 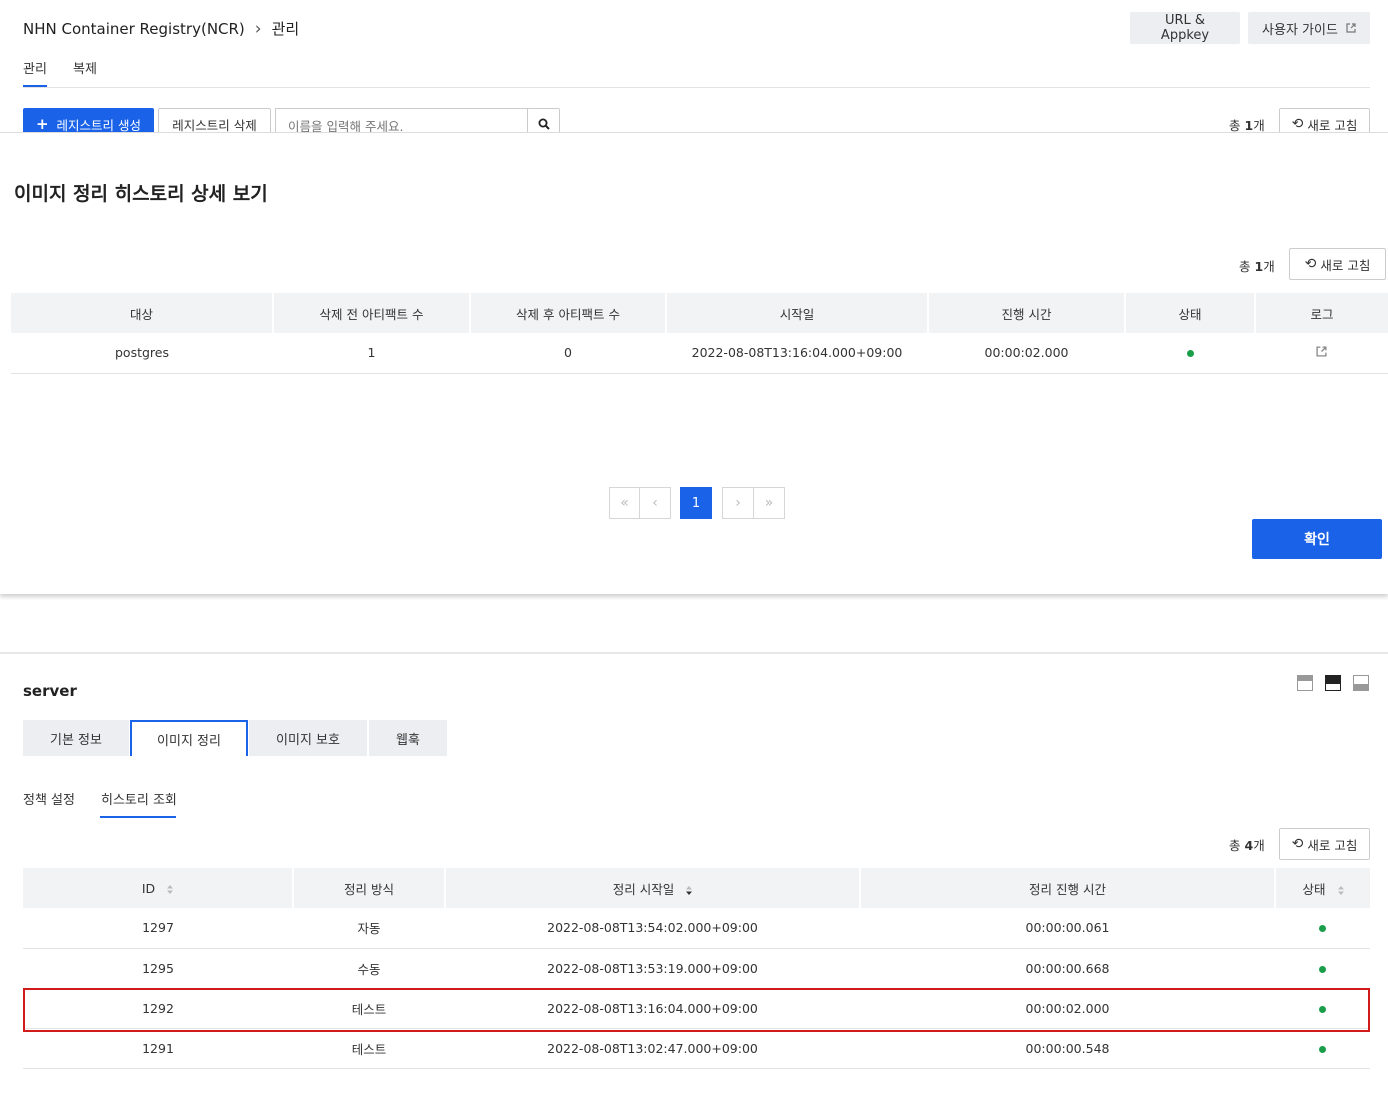 What do you see at coordinates (1247, 845) in the screenshot?
I see `history-total: 총 4개` at bounding box center [1247, 845].